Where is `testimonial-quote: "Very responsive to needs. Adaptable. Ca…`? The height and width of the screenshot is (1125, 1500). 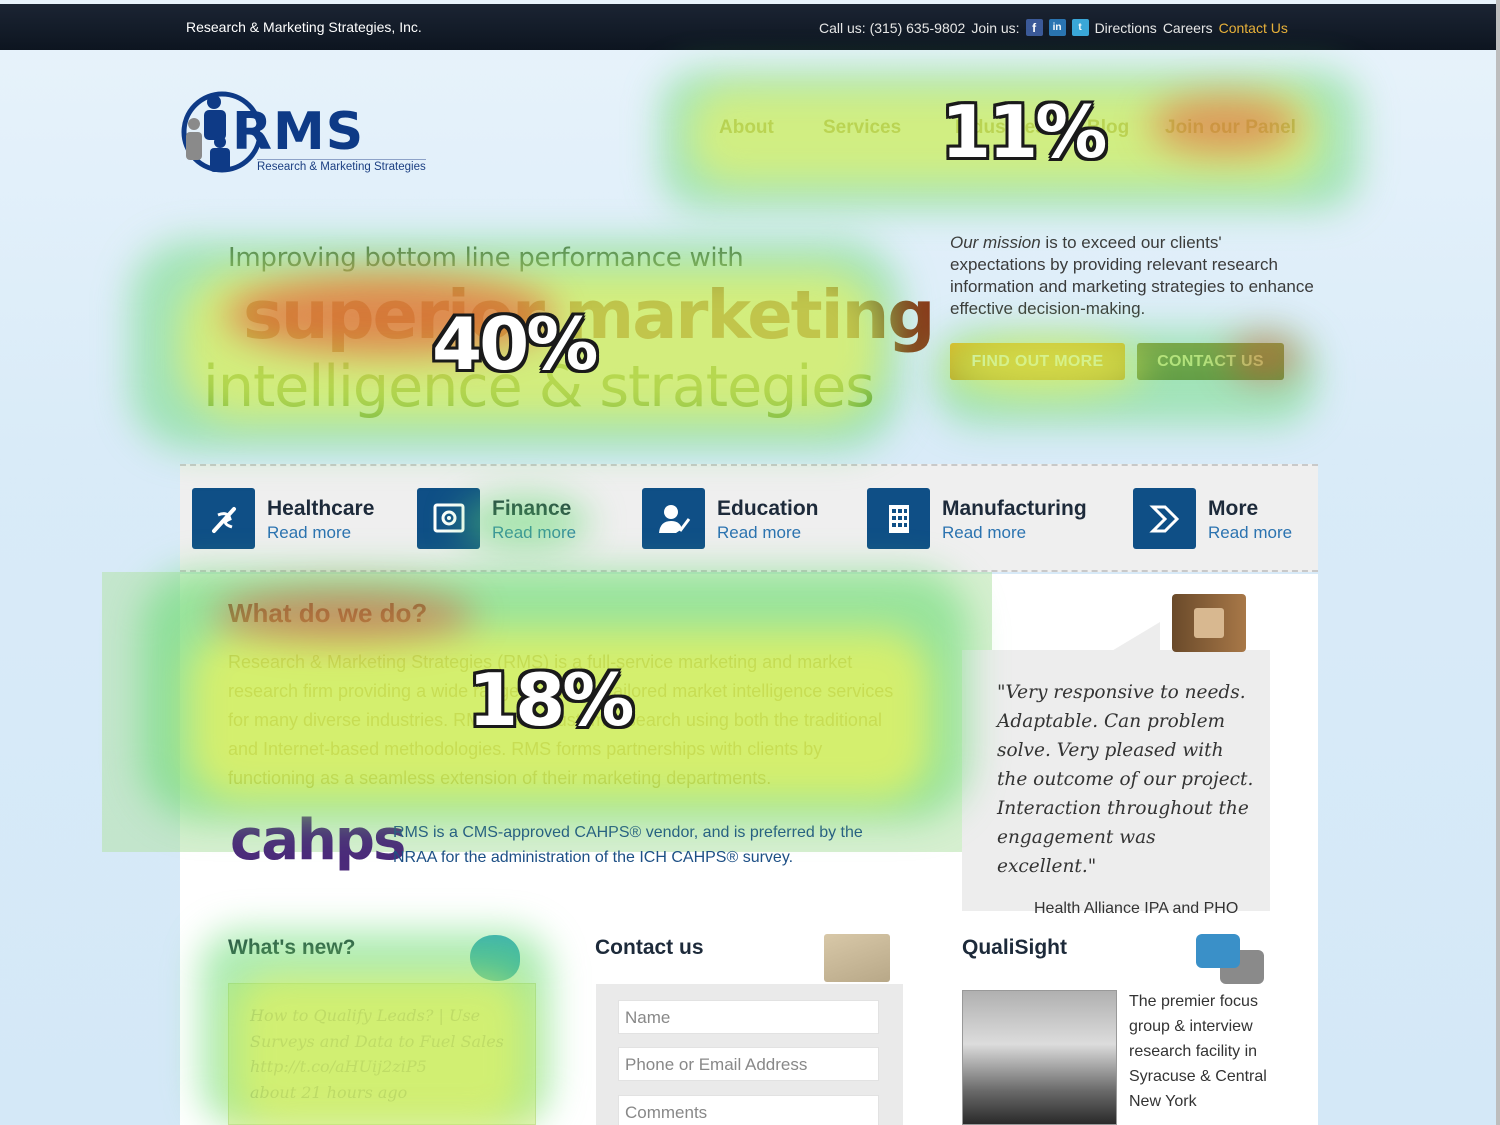
testimonial-quote: "Very responsive to needs. Adaptable. Ca… is located at coordinates (1125, 779).